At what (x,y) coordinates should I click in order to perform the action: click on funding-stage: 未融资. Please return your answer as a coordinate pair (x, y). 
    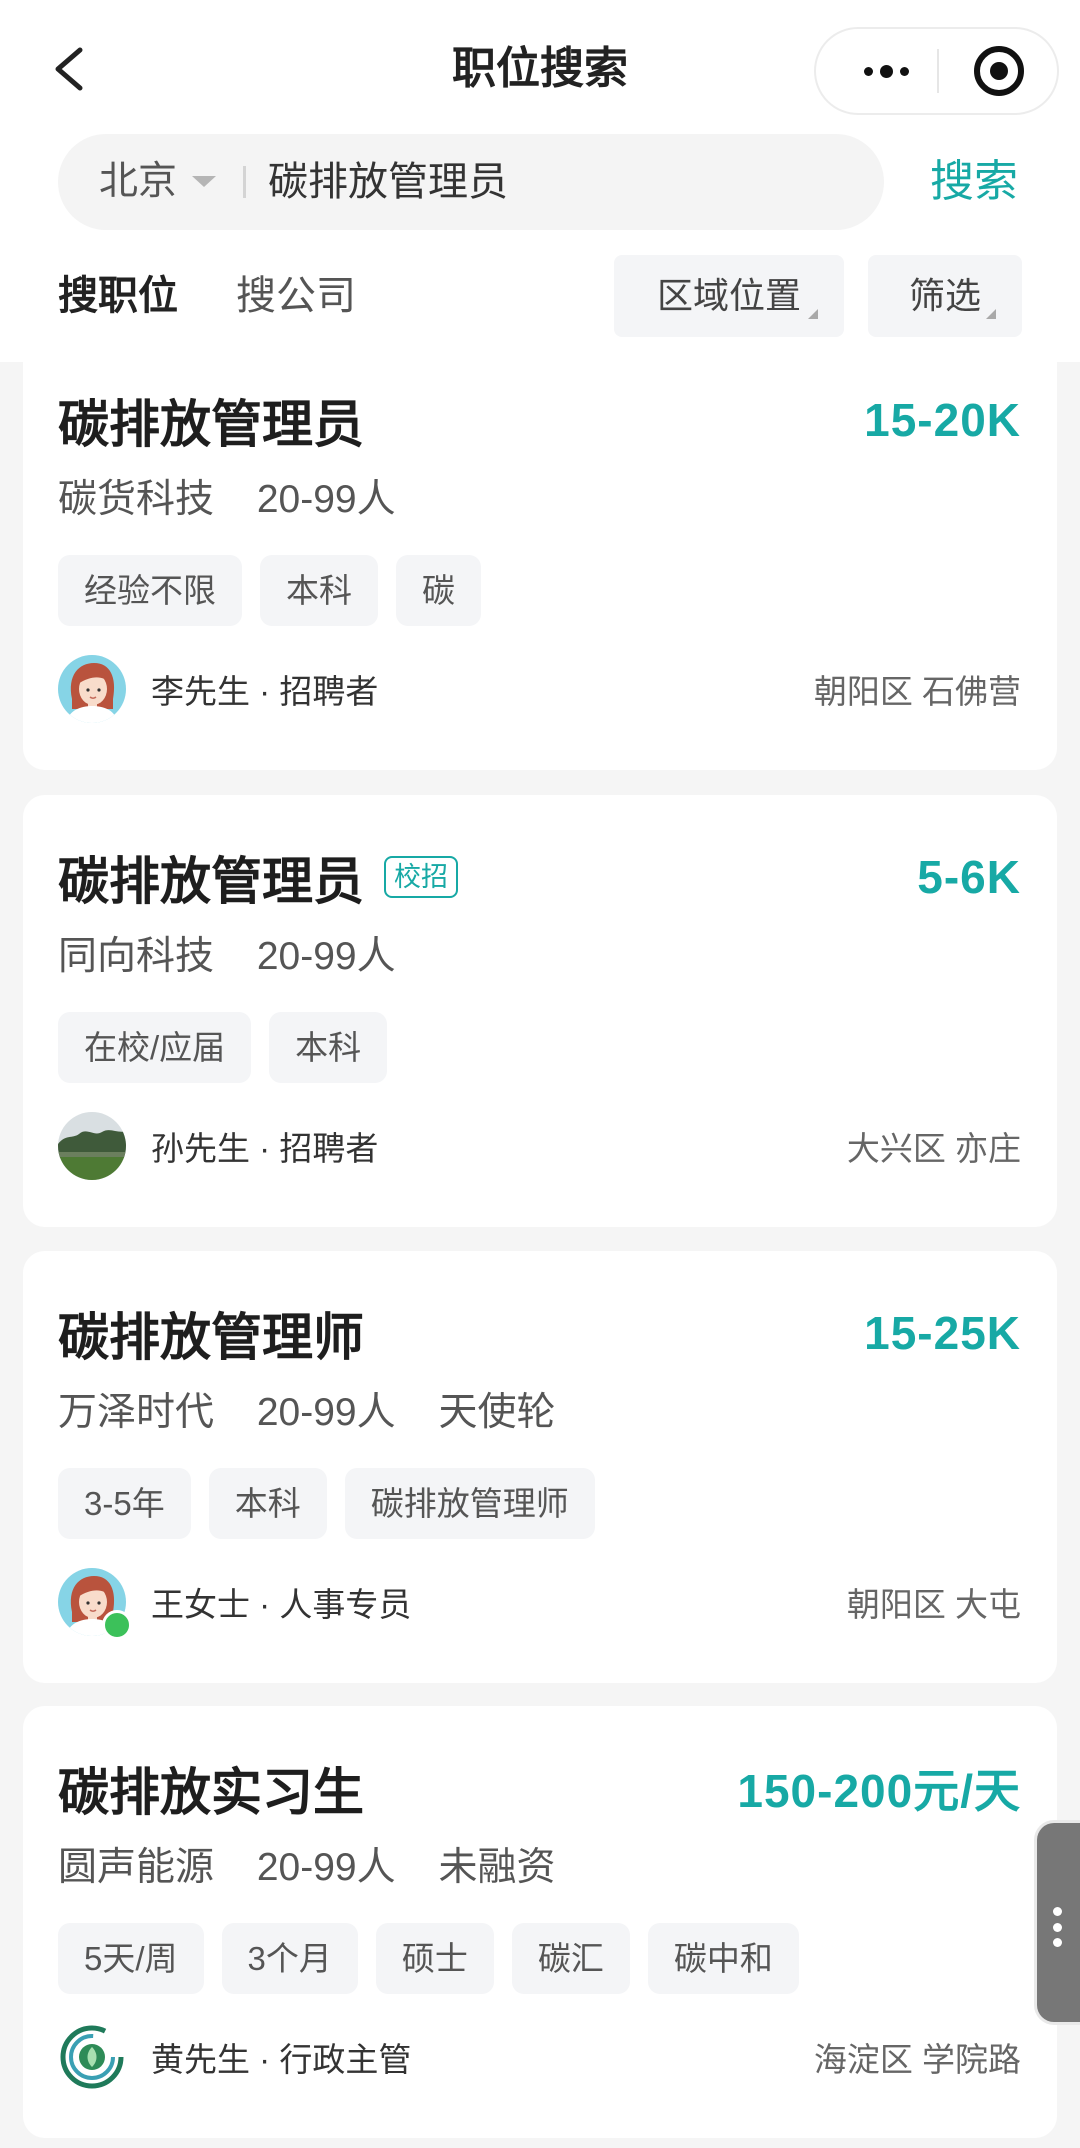
    Looking at the image, I should click on (497, 1867).